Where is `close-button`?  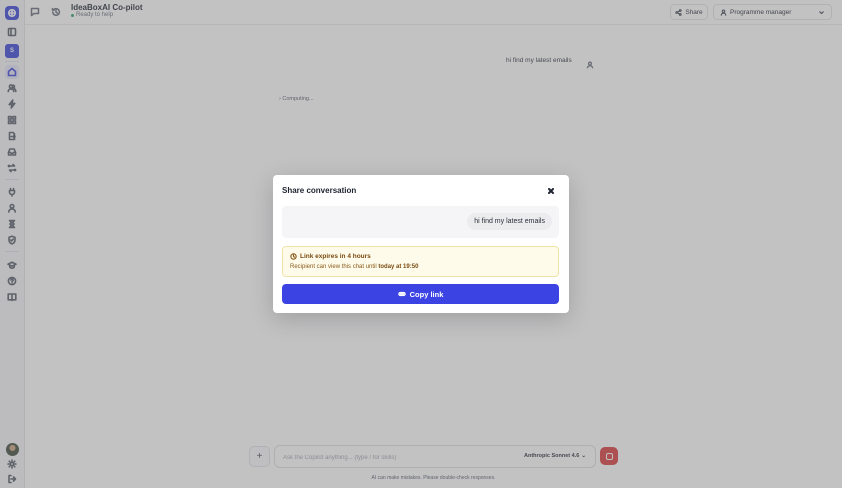 close-button is located at coordinates (551, 191).